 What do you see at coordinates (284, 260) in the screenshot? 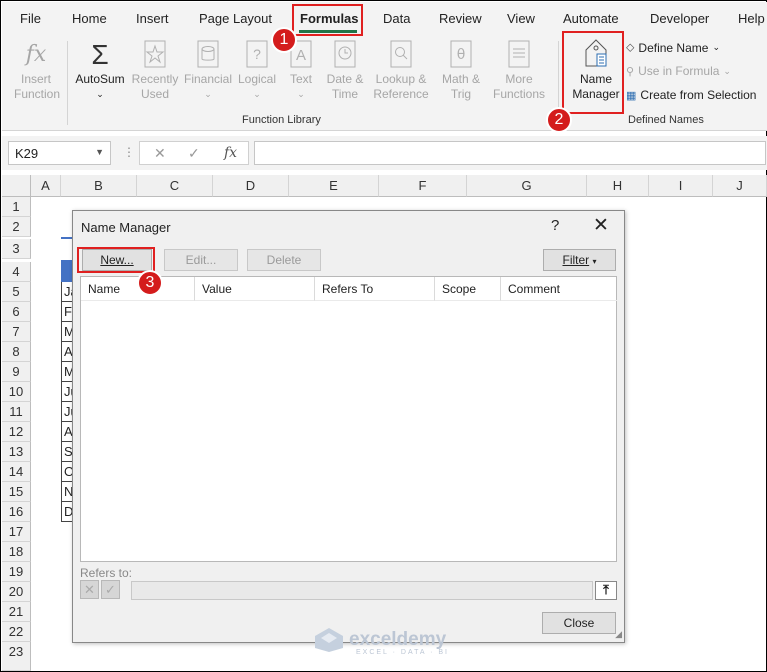
I see `delete-button: Delete` at bounding box center [284, 260].